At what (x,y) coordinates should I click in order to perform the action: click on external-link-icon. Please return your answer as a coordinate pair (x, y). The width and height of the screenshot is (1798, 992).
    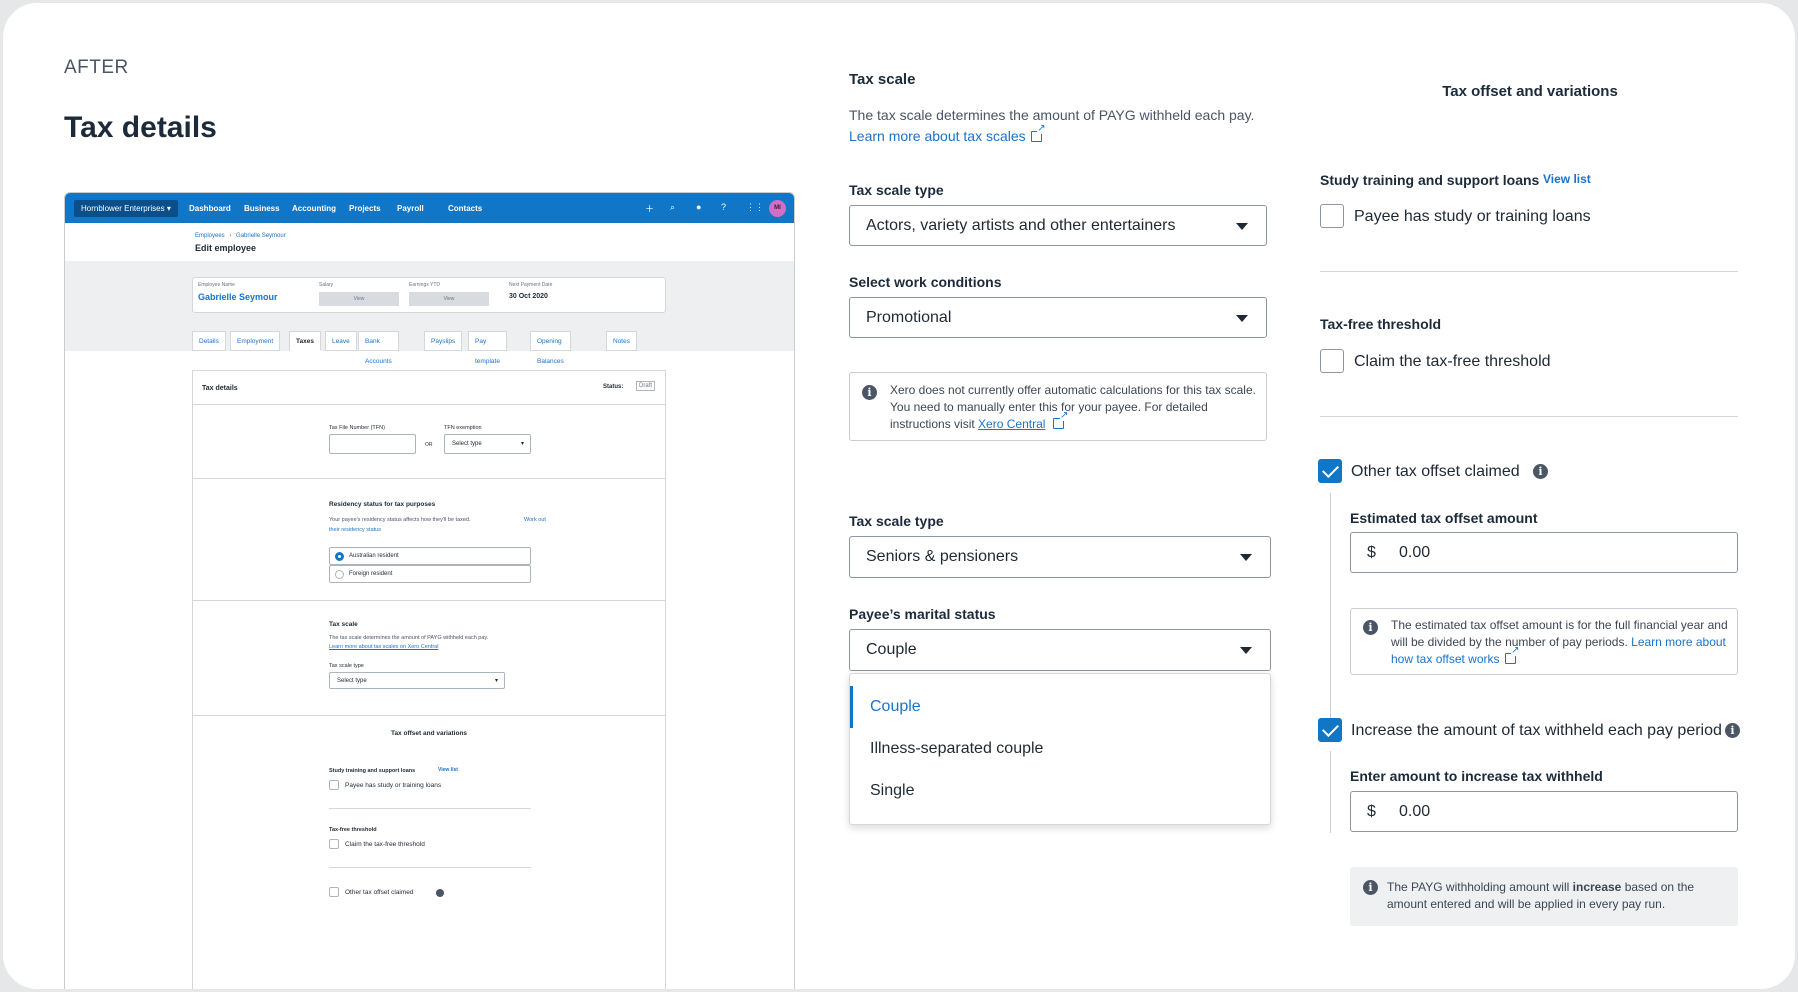
    Looking at the image, I should click on (1512, 655).